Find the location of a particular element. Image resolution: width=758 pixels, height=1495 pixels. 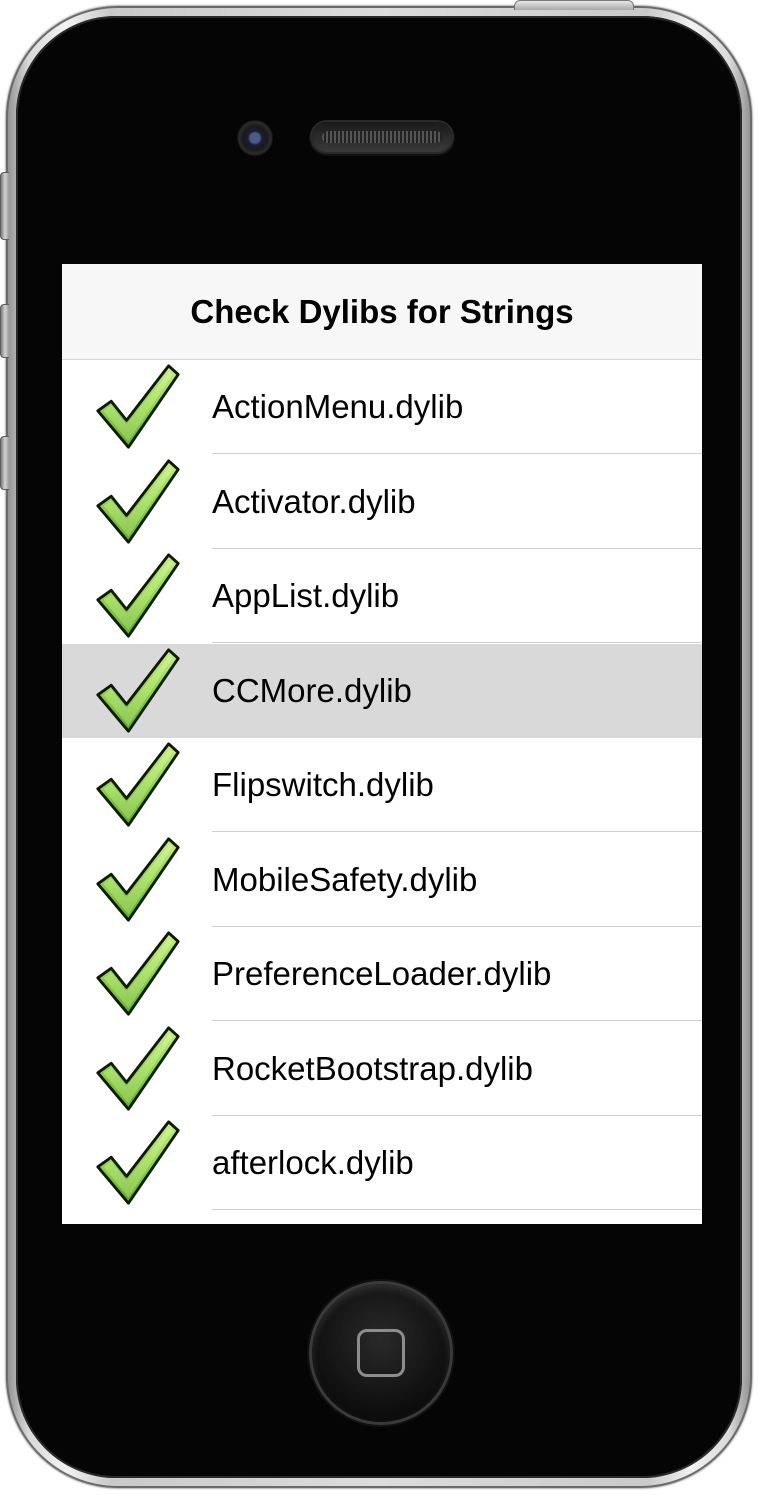

dylib-row: ActionMenu.dylib is located at coordinates (382, 407).